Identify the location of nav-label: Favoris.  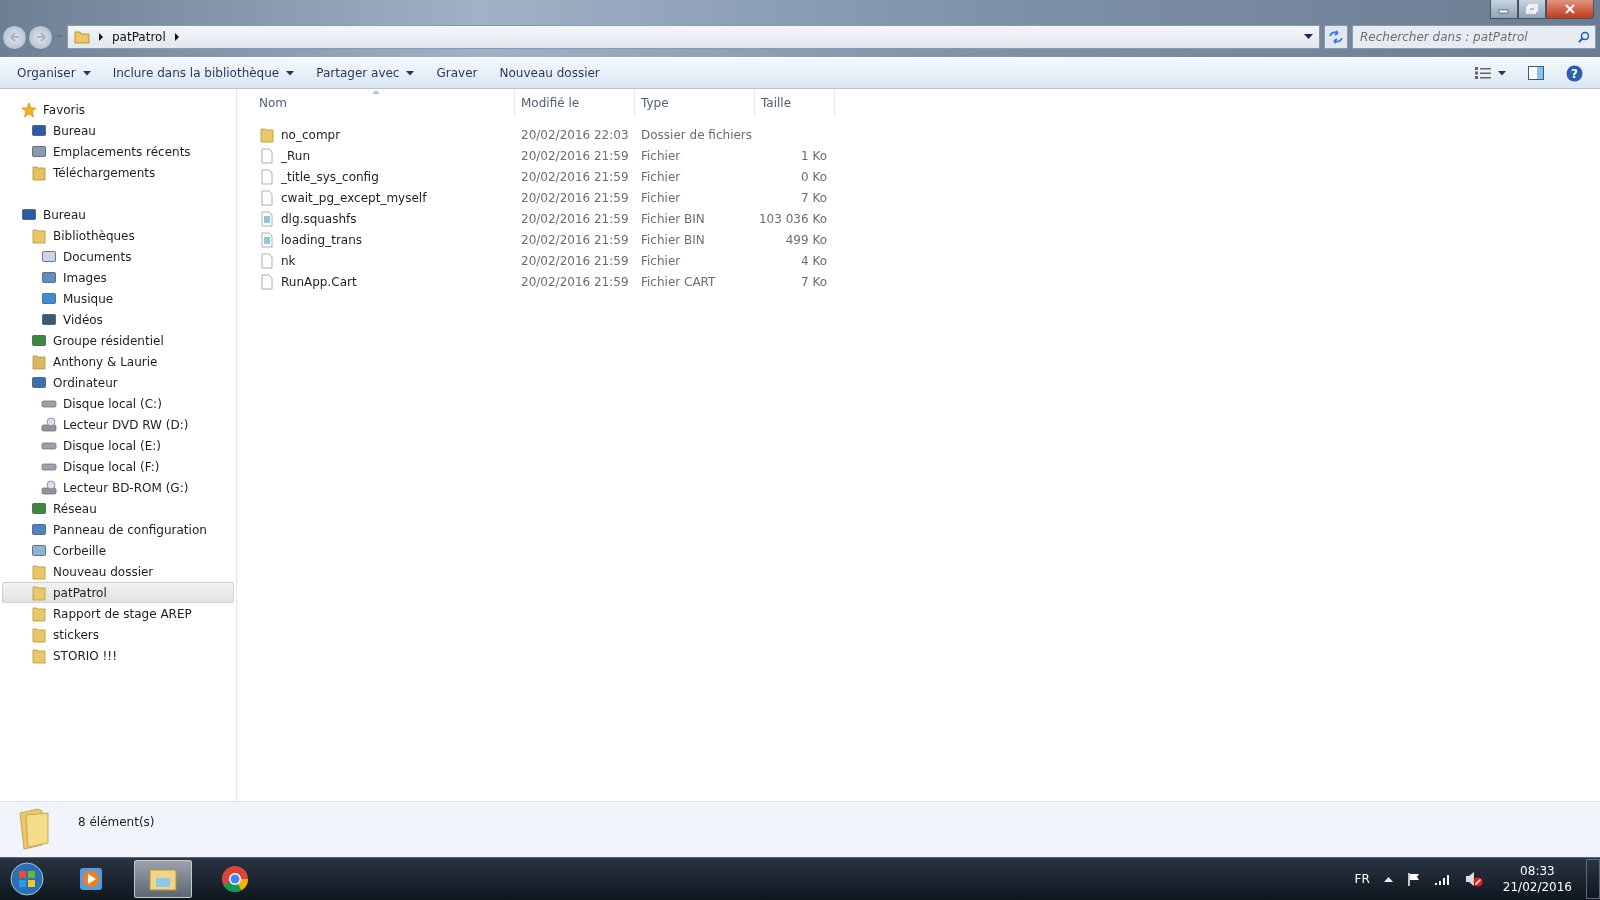
(64, 109).